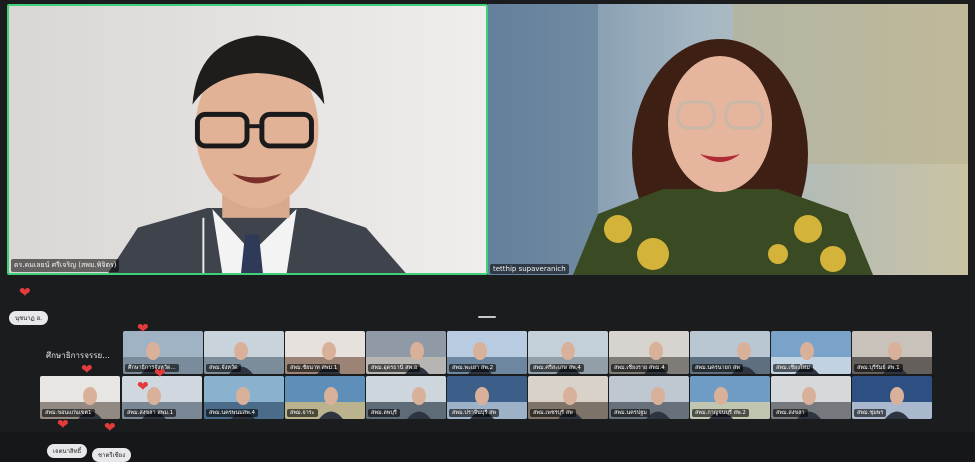 The image size is (975, 462). What do you see at coordinates (553, 413) in the screenshot?
I see `participant-name-label: สพม.เพชรบุรี สพ` at bounding box center [553, 413].